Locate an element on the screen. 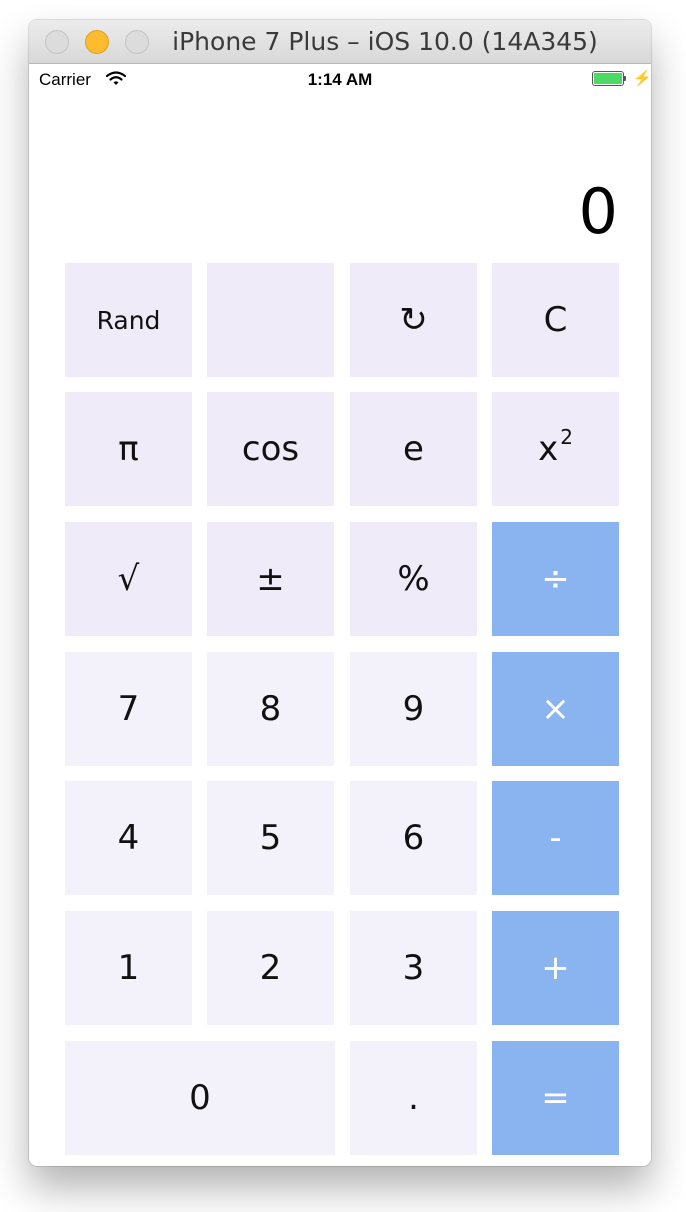 The height and width of the screenshot is (1212, 686). percent-button: % is located at coordinates (413, 579).